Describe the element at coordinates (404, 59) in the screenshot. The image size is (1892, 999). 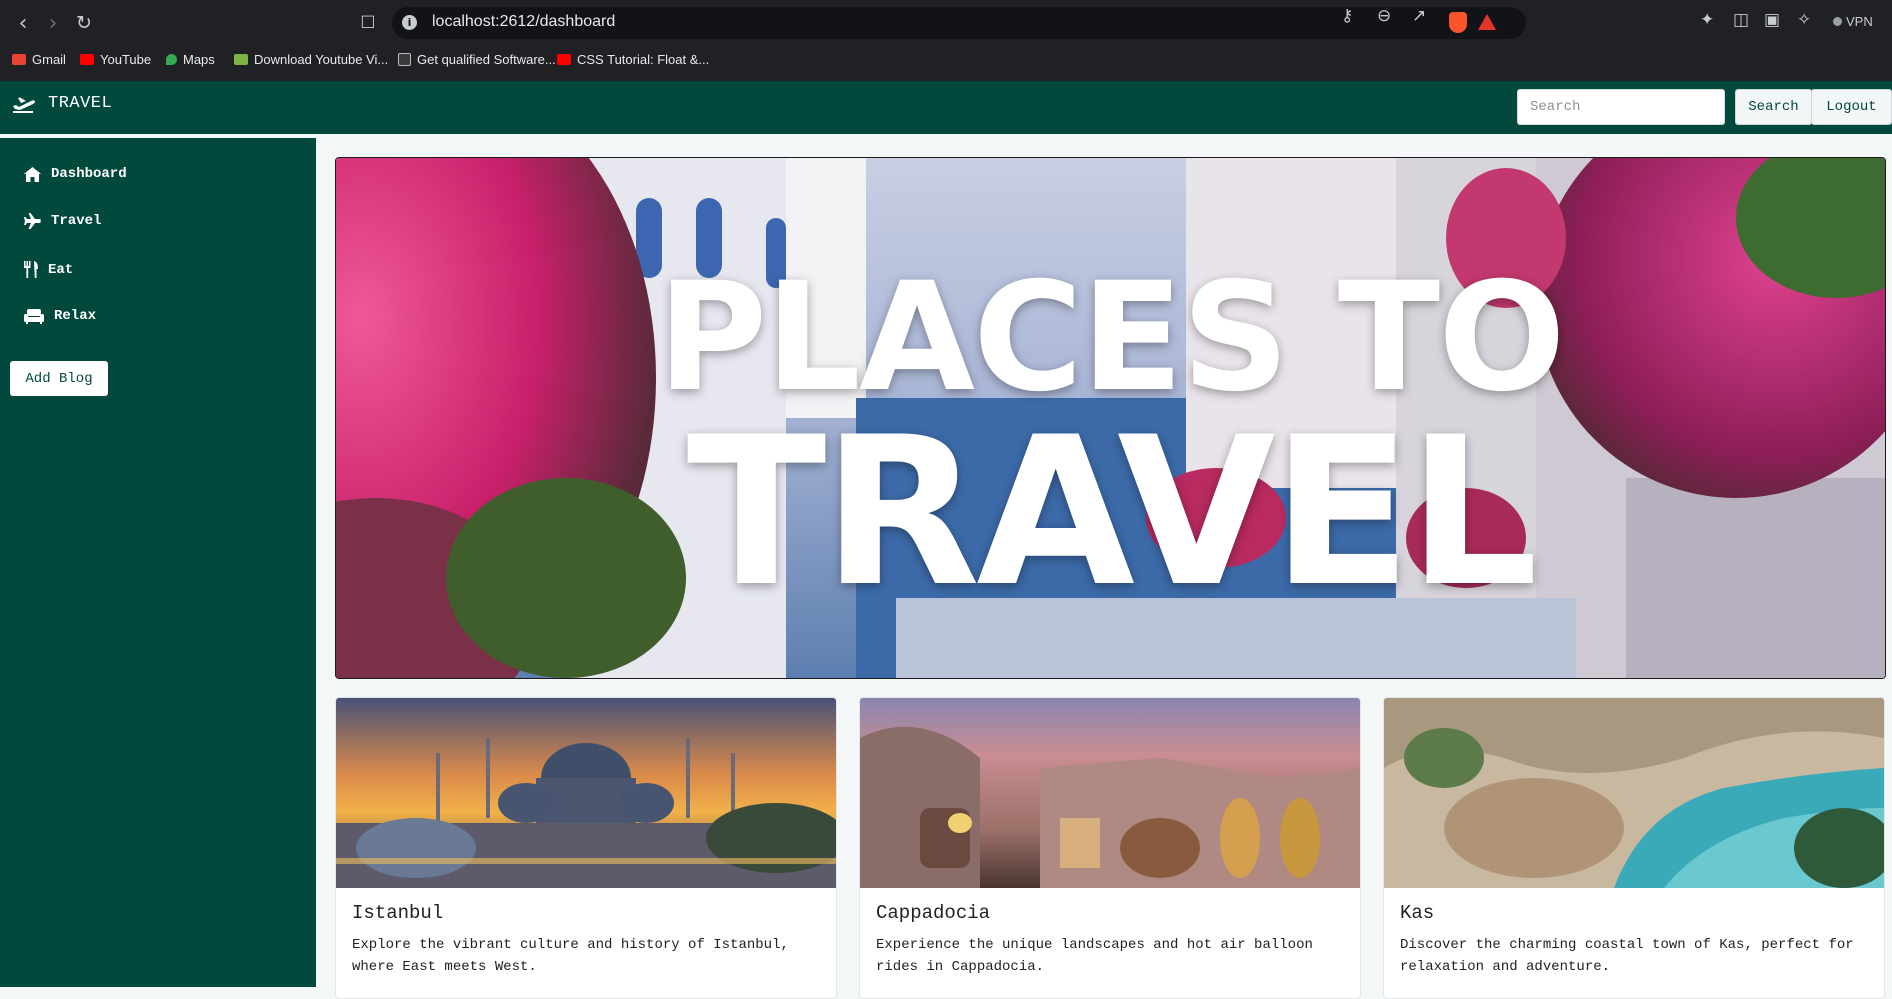
I see `software-icon` at that location.